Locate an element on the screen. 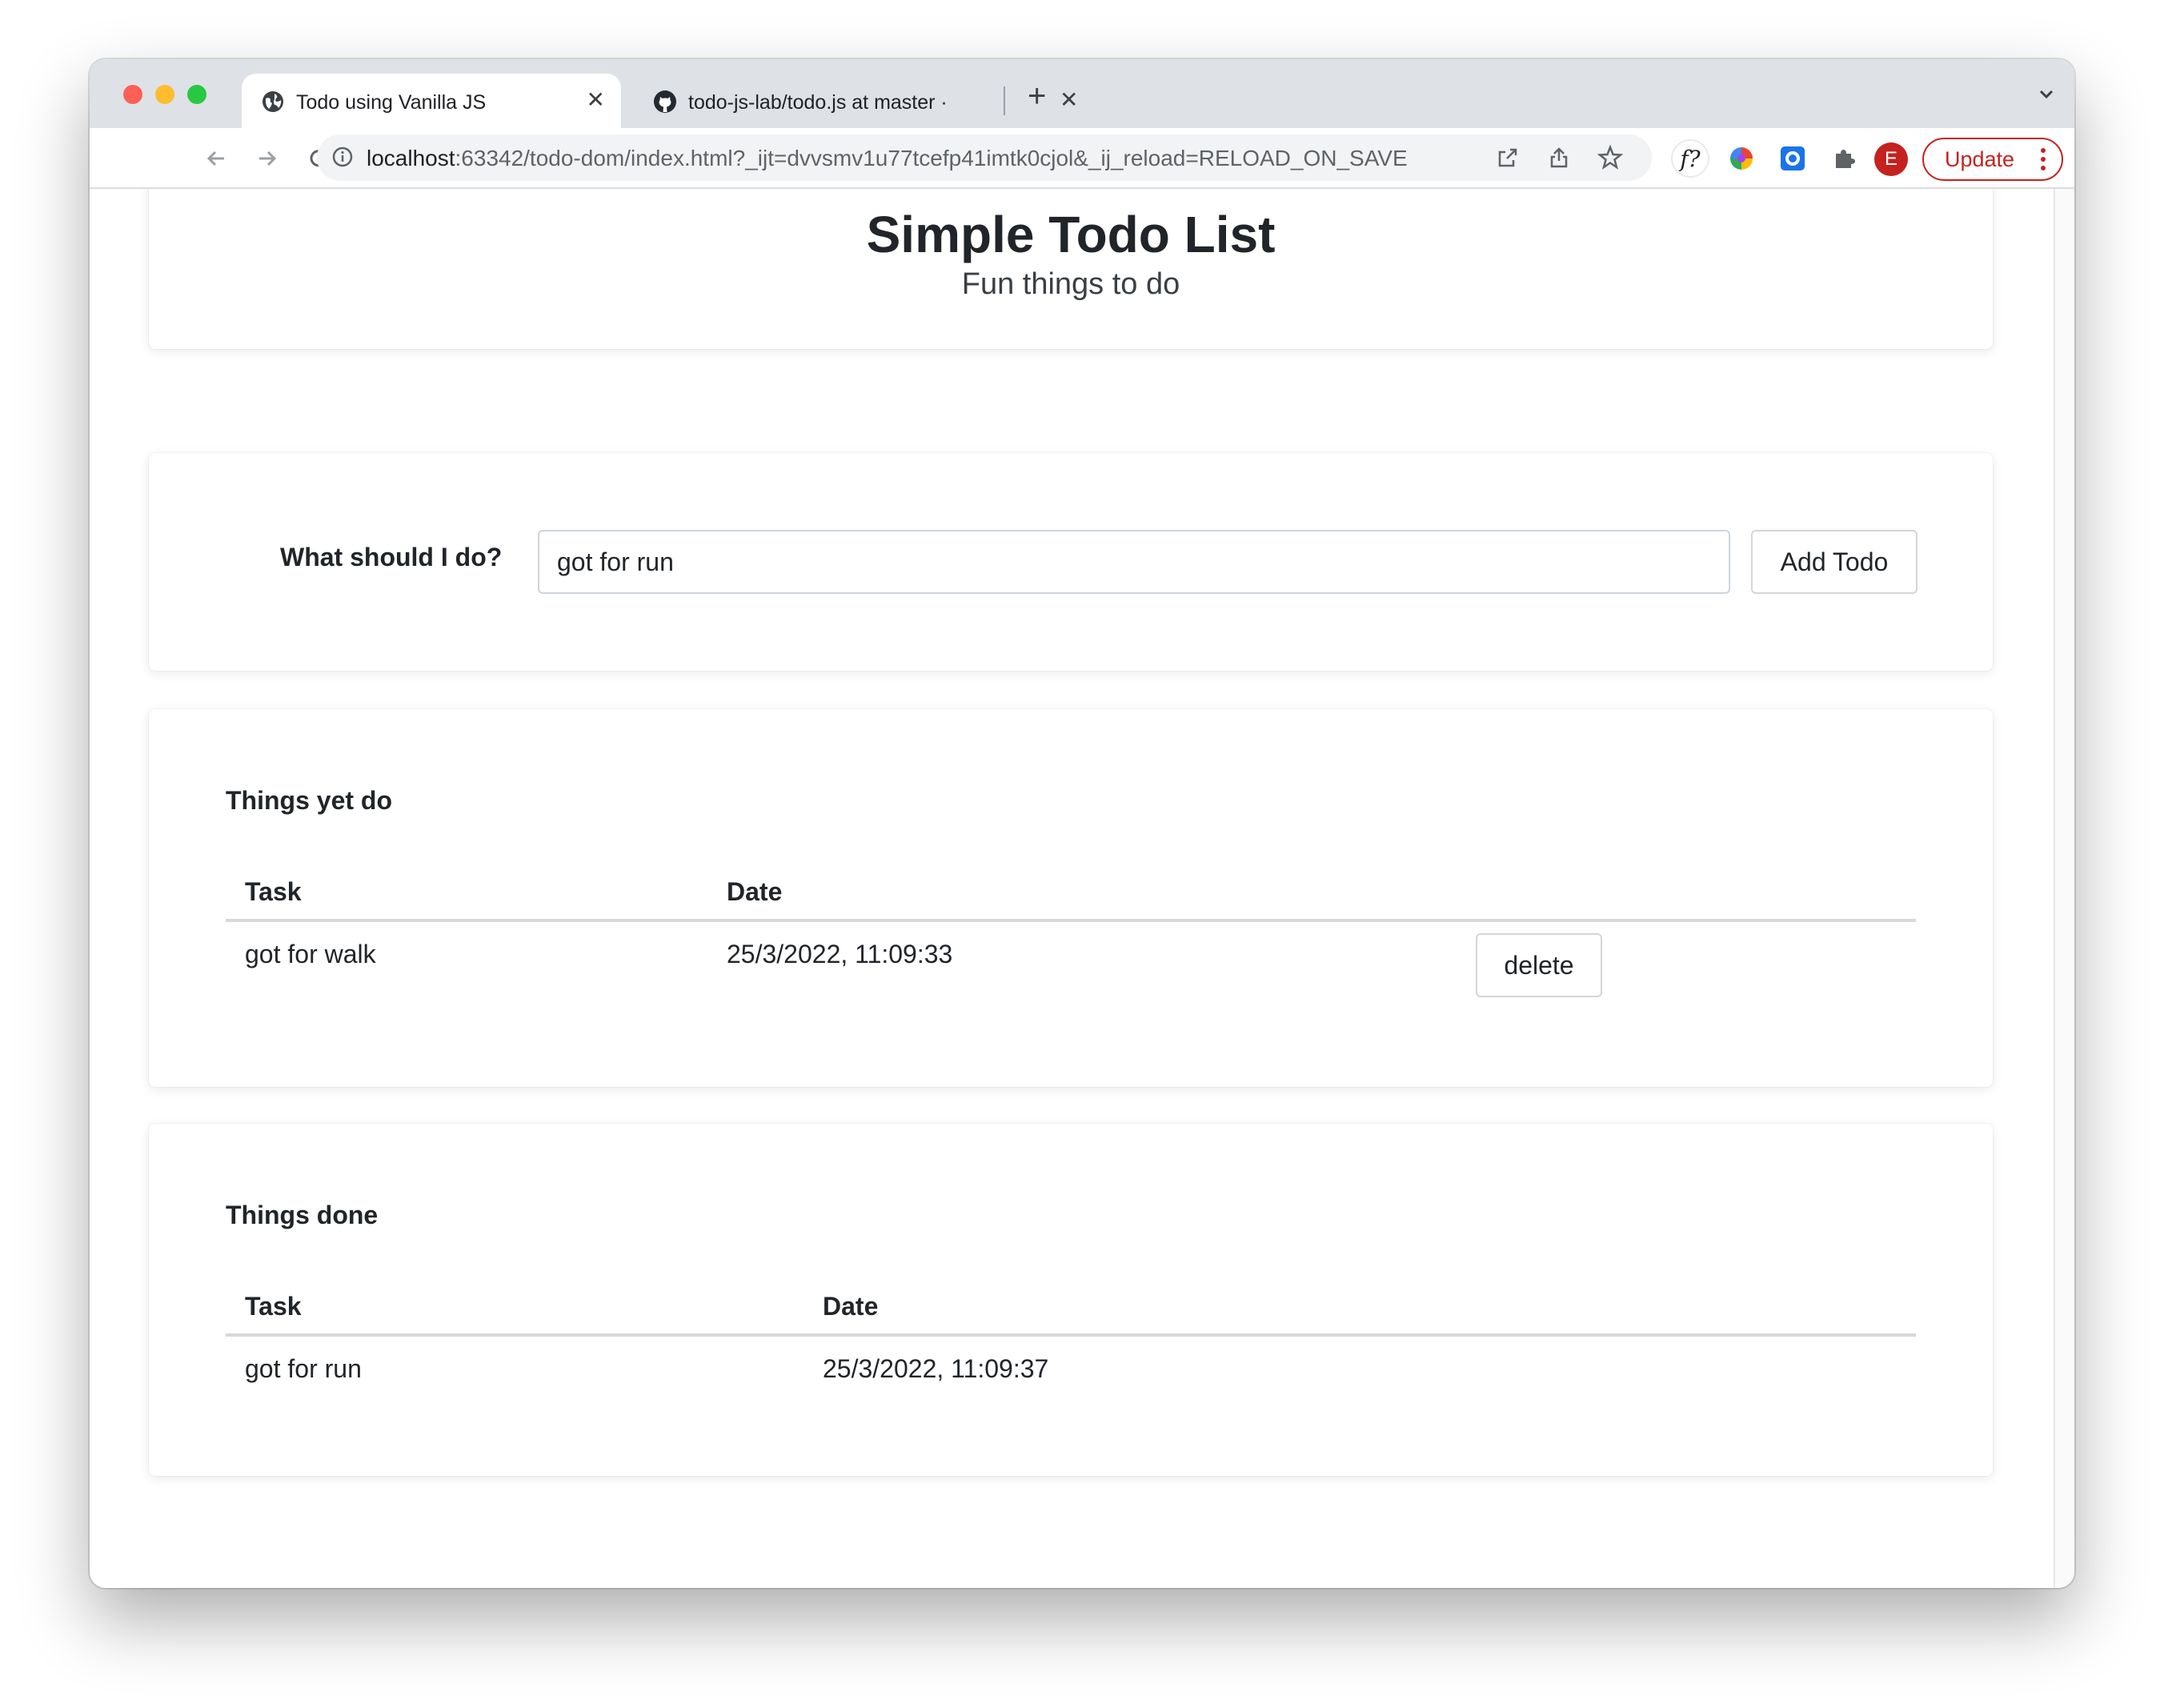 The width and height of the screenshot is (2164, 1708). tab-divider is located at coordinates (1005, 100).